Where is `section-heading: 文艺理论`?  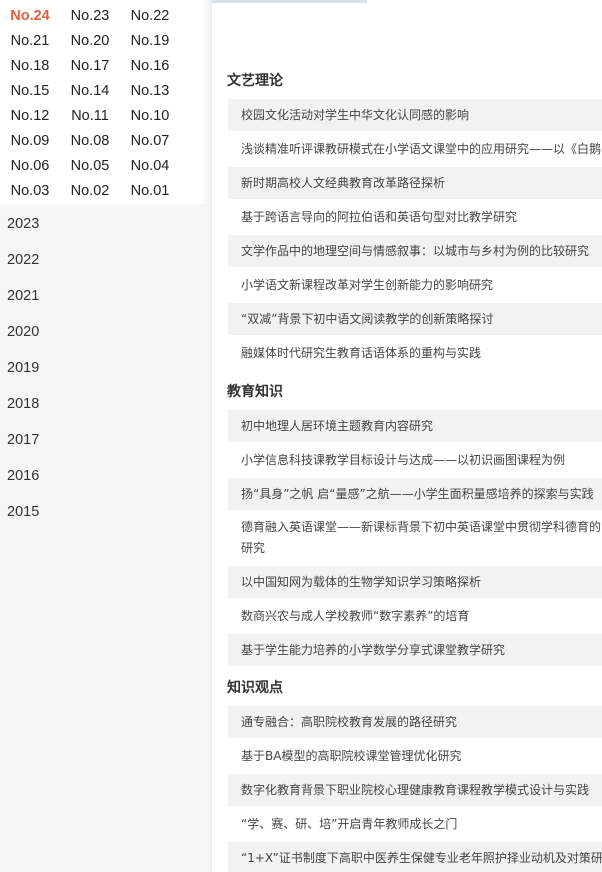
section-heading: 文艺理论 is located at coordinates (255, 81).